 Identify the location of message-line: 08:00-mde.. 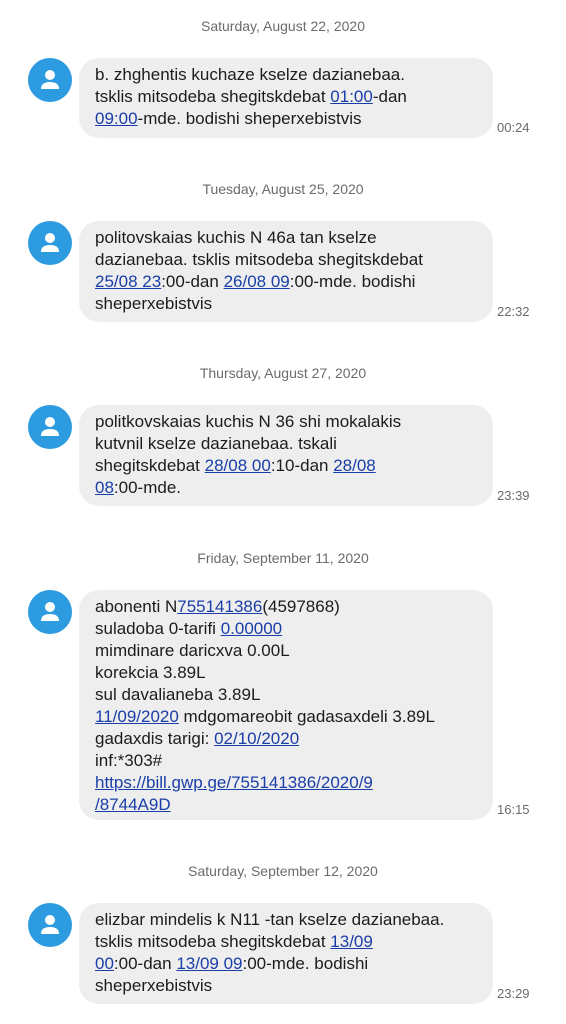
(287, 488).